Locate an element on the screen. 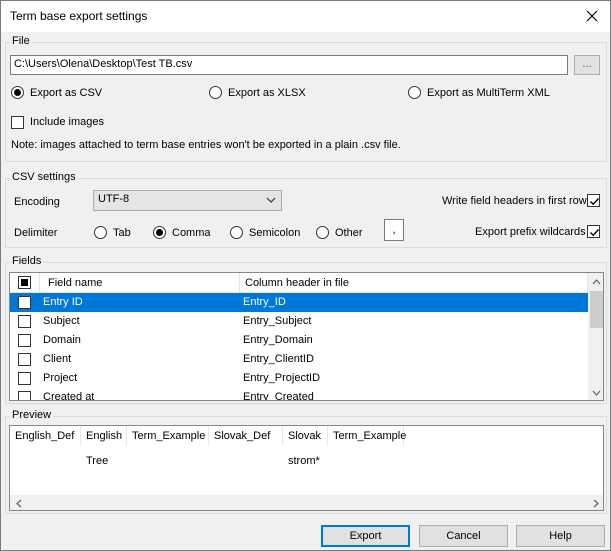 The image size is (611, 551). delimiter-other-label: Other is located at coordinates (349, 233).